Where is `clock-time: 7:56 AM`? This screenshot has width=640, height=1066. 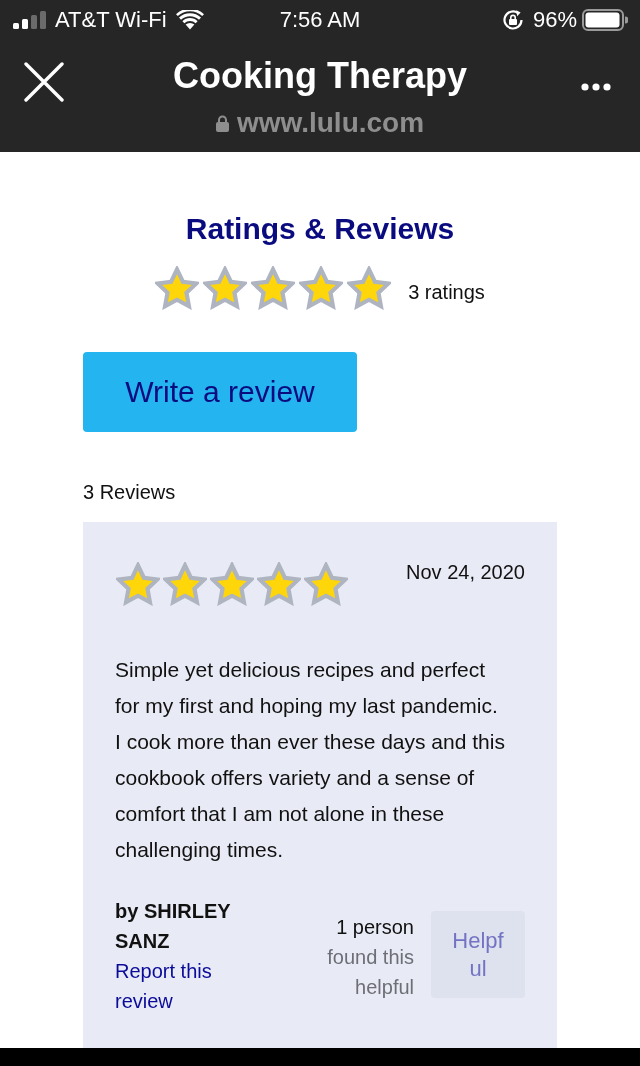
clock-time: 7:56 AM is located at coordinates (320, 20).